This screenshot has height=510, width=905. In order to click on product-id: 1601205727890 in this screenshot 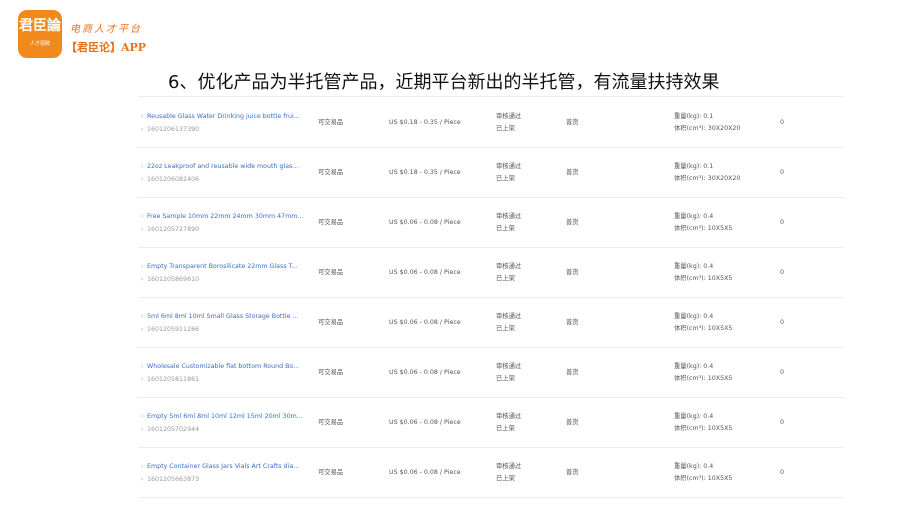, I will do `click(173, 229)`.